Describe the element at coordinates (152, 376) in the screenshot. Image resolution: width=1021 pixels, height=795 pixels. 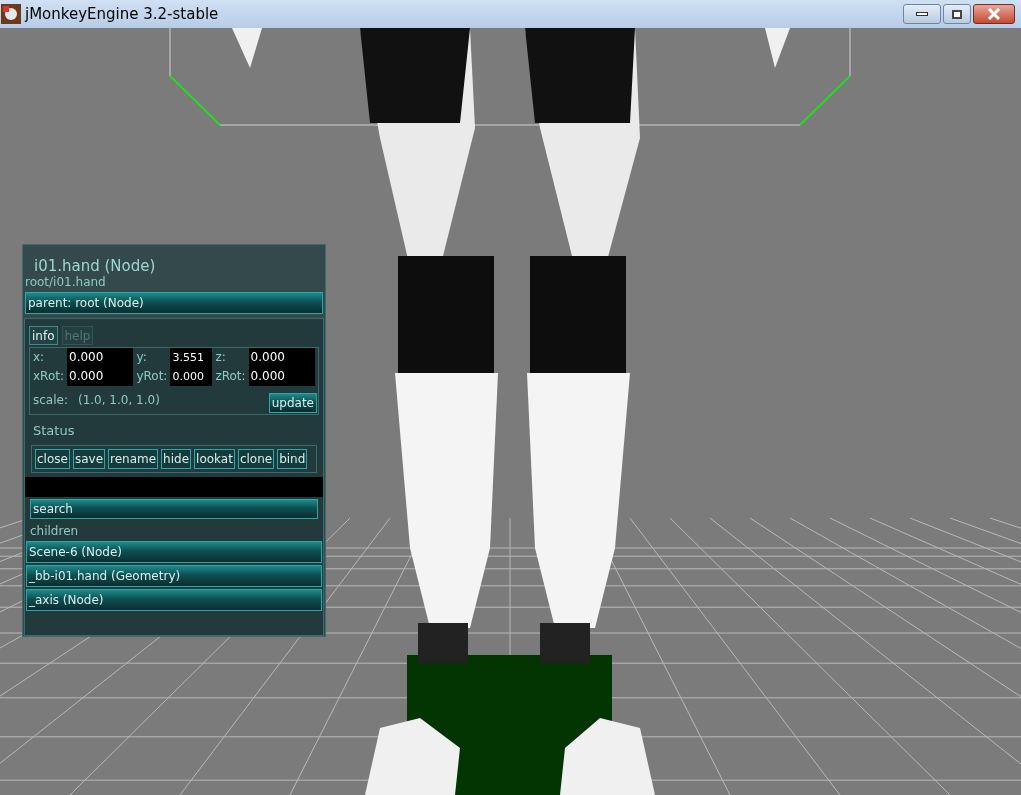
I see `field-label: yRot:` at that location.